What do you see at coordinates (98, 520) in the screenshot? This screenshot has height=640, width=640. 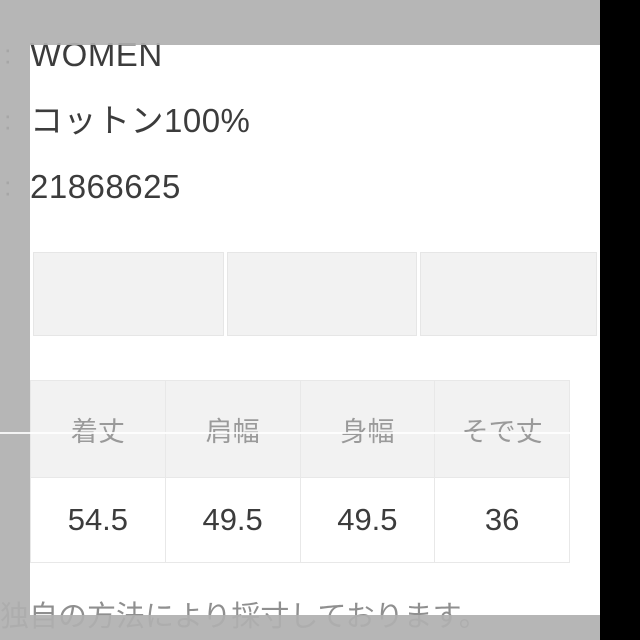 I see `size-table-cell: 54.5` at bounding box center [98, 520].